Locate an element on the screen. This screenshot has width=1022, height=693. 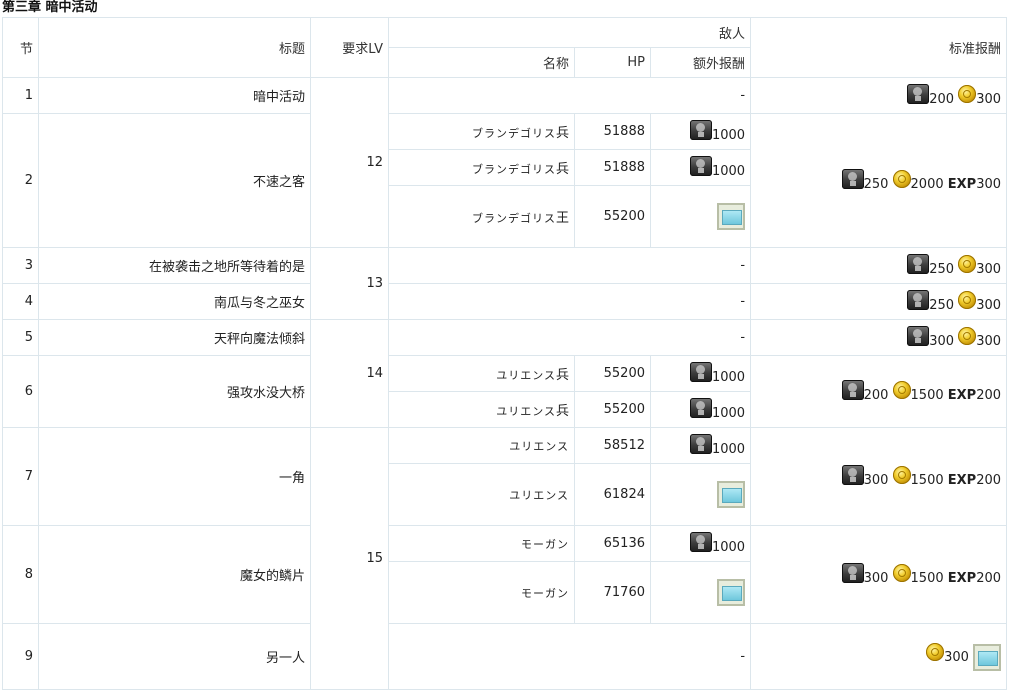
required-level: 13 is located at coordinates (349, 283).